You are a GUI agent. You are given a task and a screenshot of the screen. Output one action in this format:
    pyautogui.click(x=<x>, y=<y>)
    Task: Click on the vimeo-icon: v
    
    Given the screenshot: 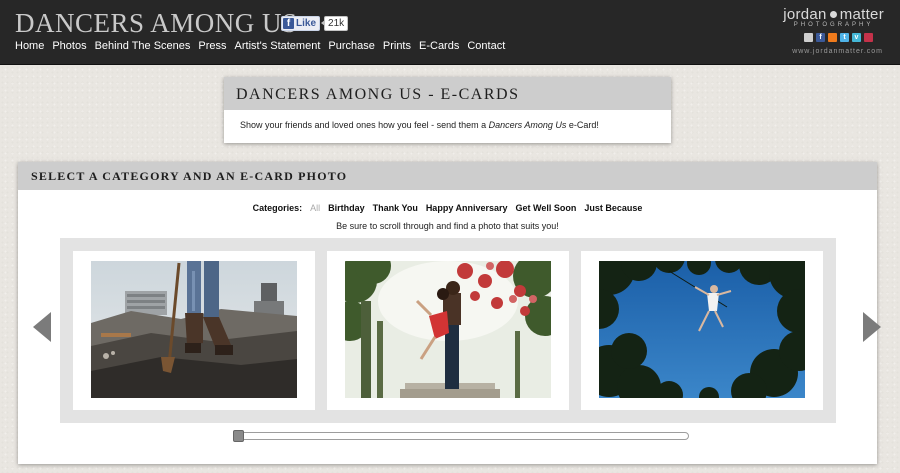 What is the action you would take?
    pyautogui.click(x=856, y=37)
    